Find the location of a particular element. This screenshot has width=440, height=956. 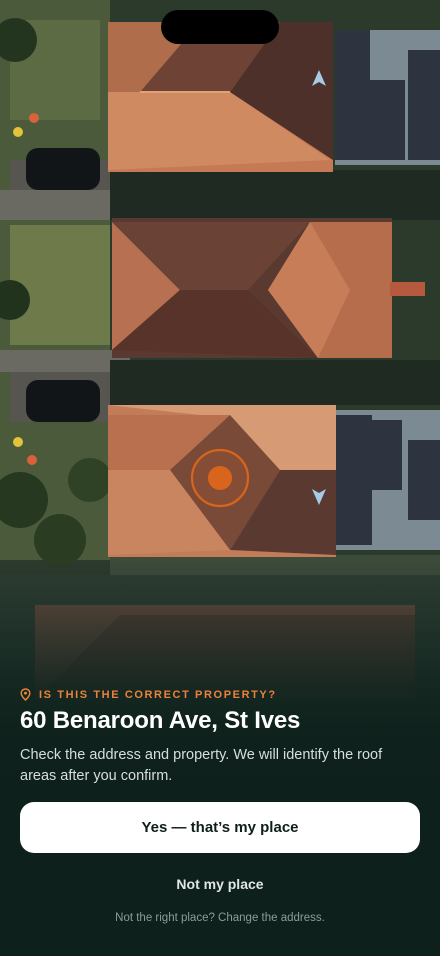

property-location-marker is located at coordinates (220, 478).